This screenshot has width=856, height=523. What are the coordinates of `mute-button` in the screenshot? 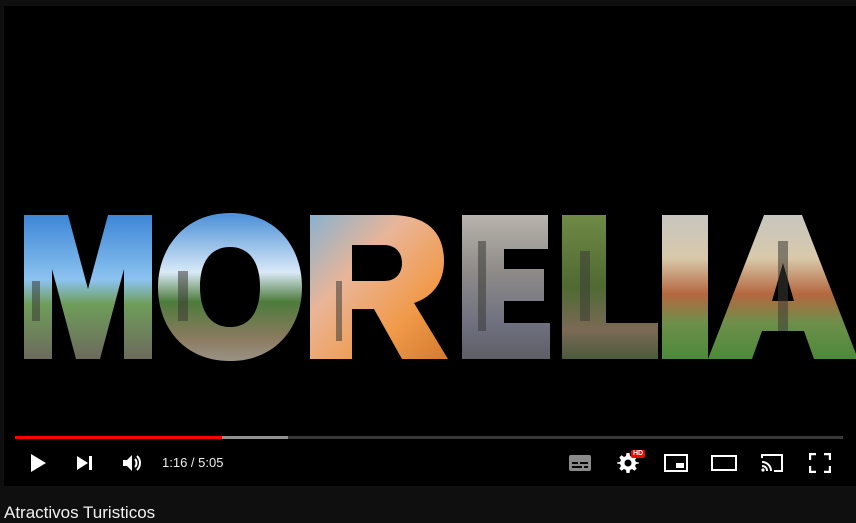 It's located at (132, 463).